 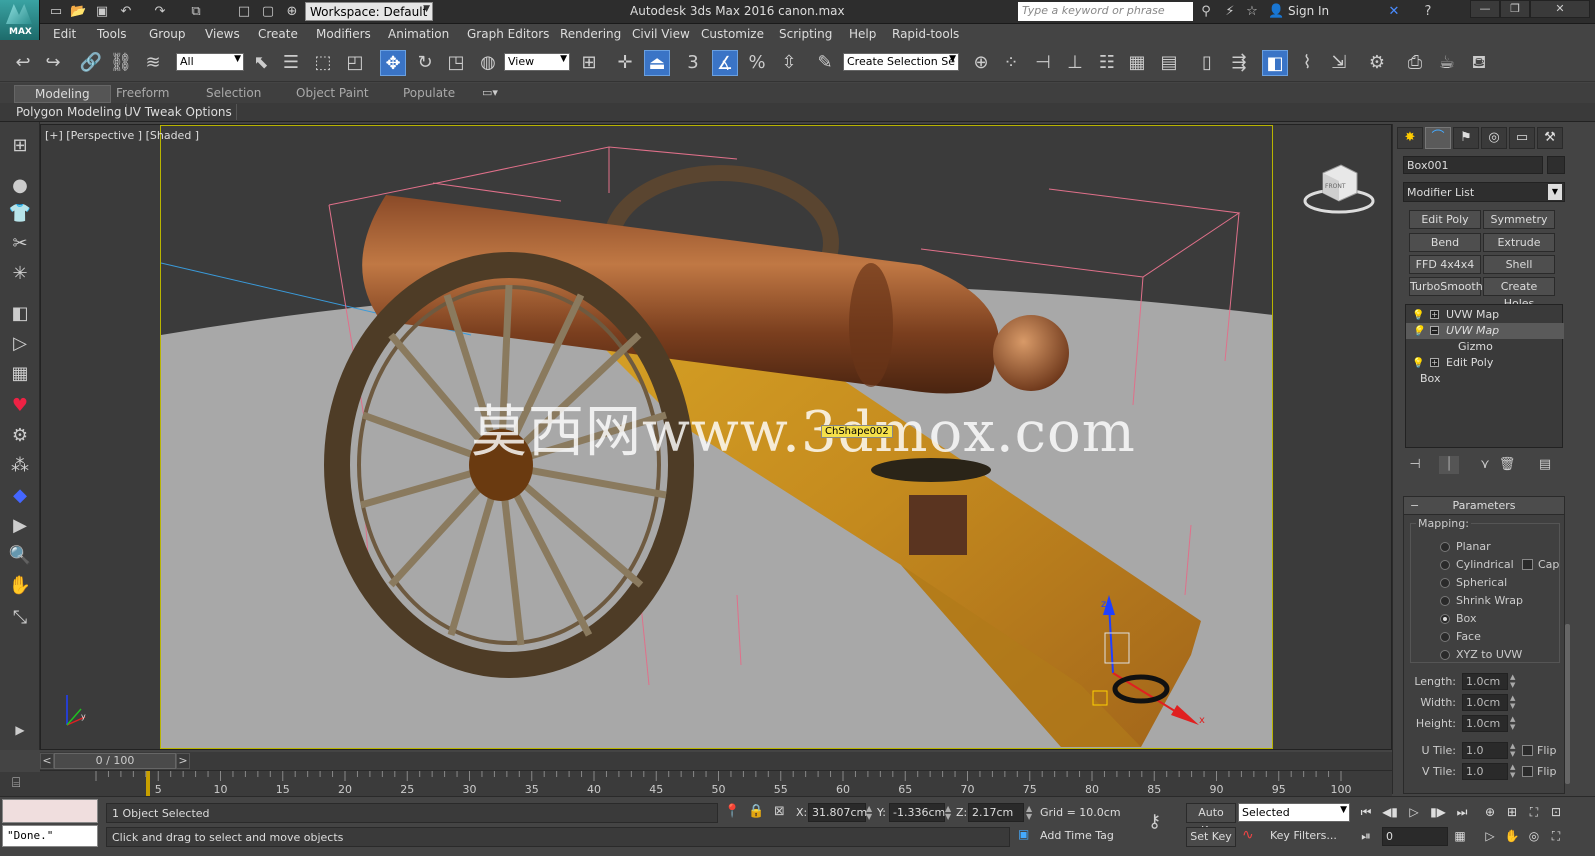 What do you see at coordinates (1415, 63) in the screenshot?
I see `rendered-frame-window-icon: ⎙` at bounding box center [1415, 63].